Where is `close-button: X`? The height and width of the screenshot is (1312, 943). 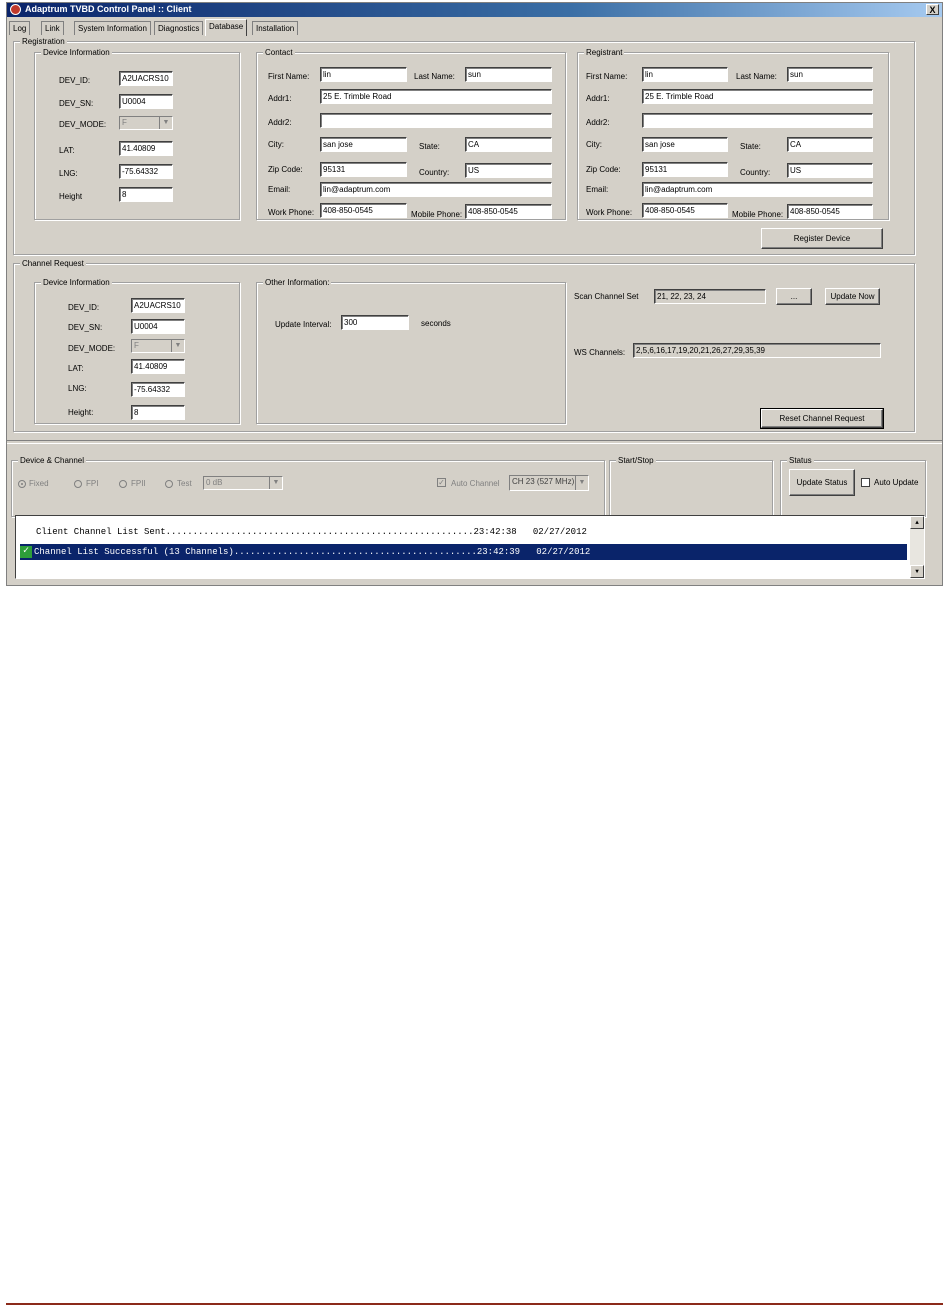 close-button: X is located at coordinates (932, 9).